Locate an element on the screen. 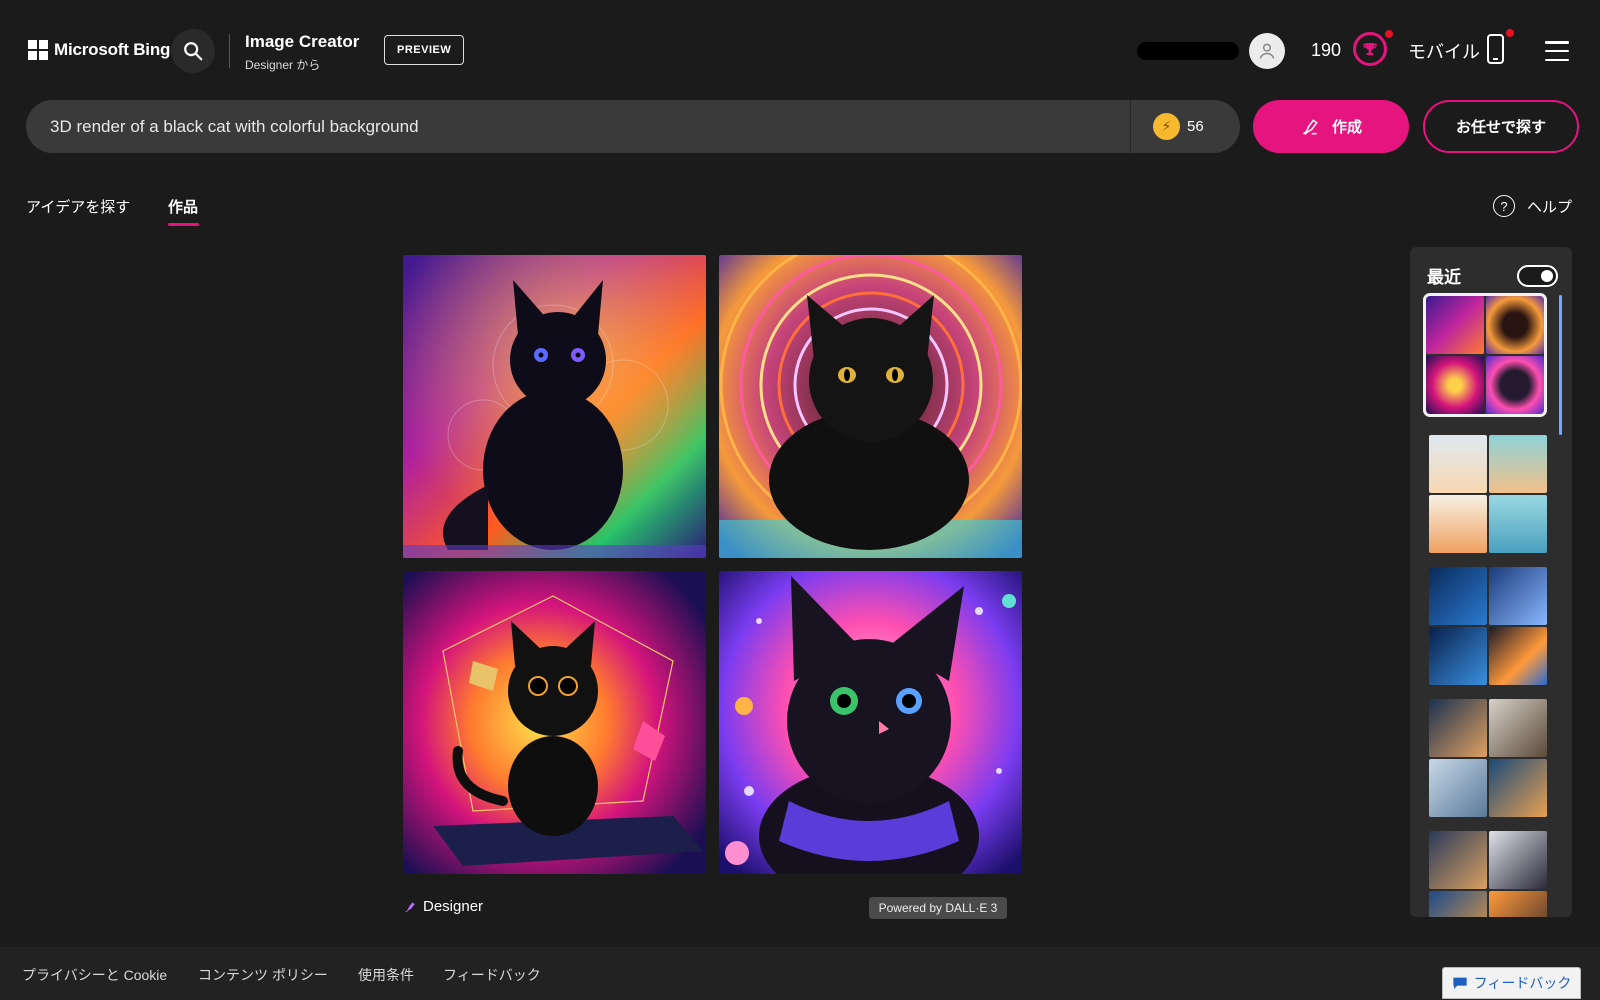 The image size is (1600, 1000). recent-title: 最近 is located at coordinates (1444, 277).